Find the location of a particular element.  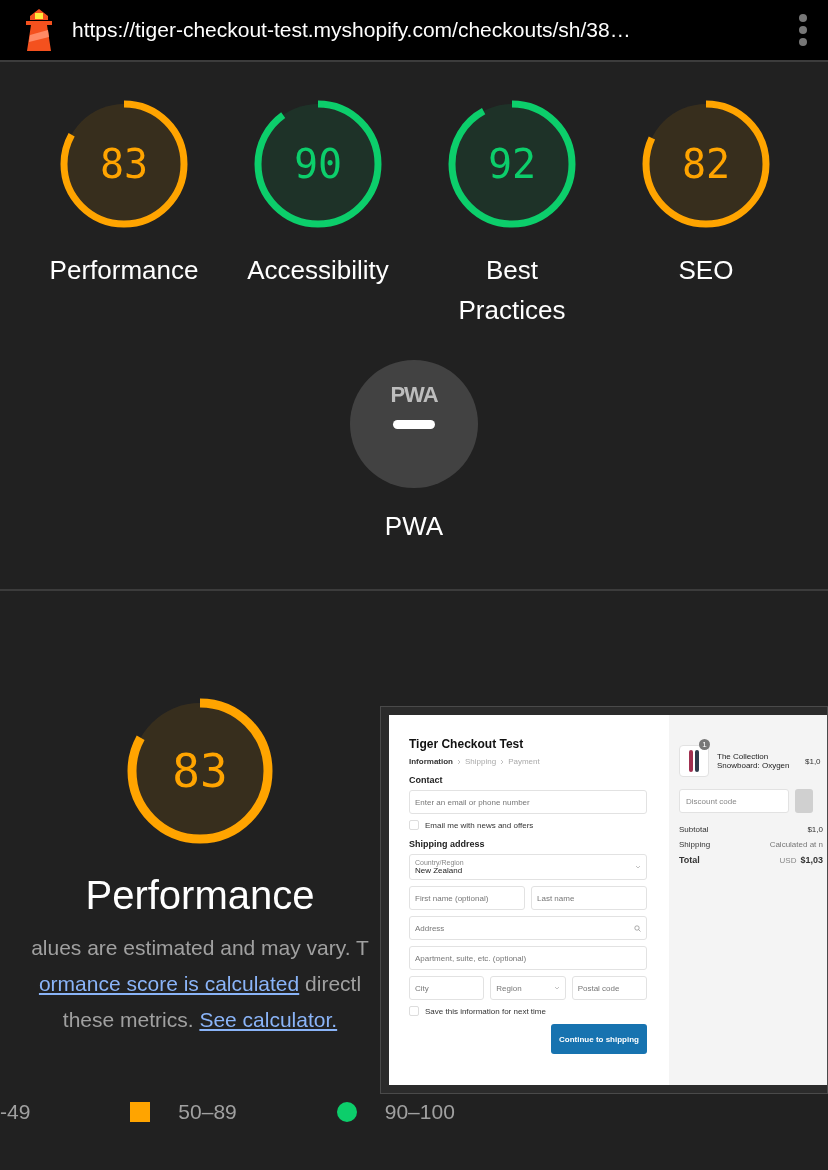

continue-button: Continue to shipping is located at coordinates (599, 1039).